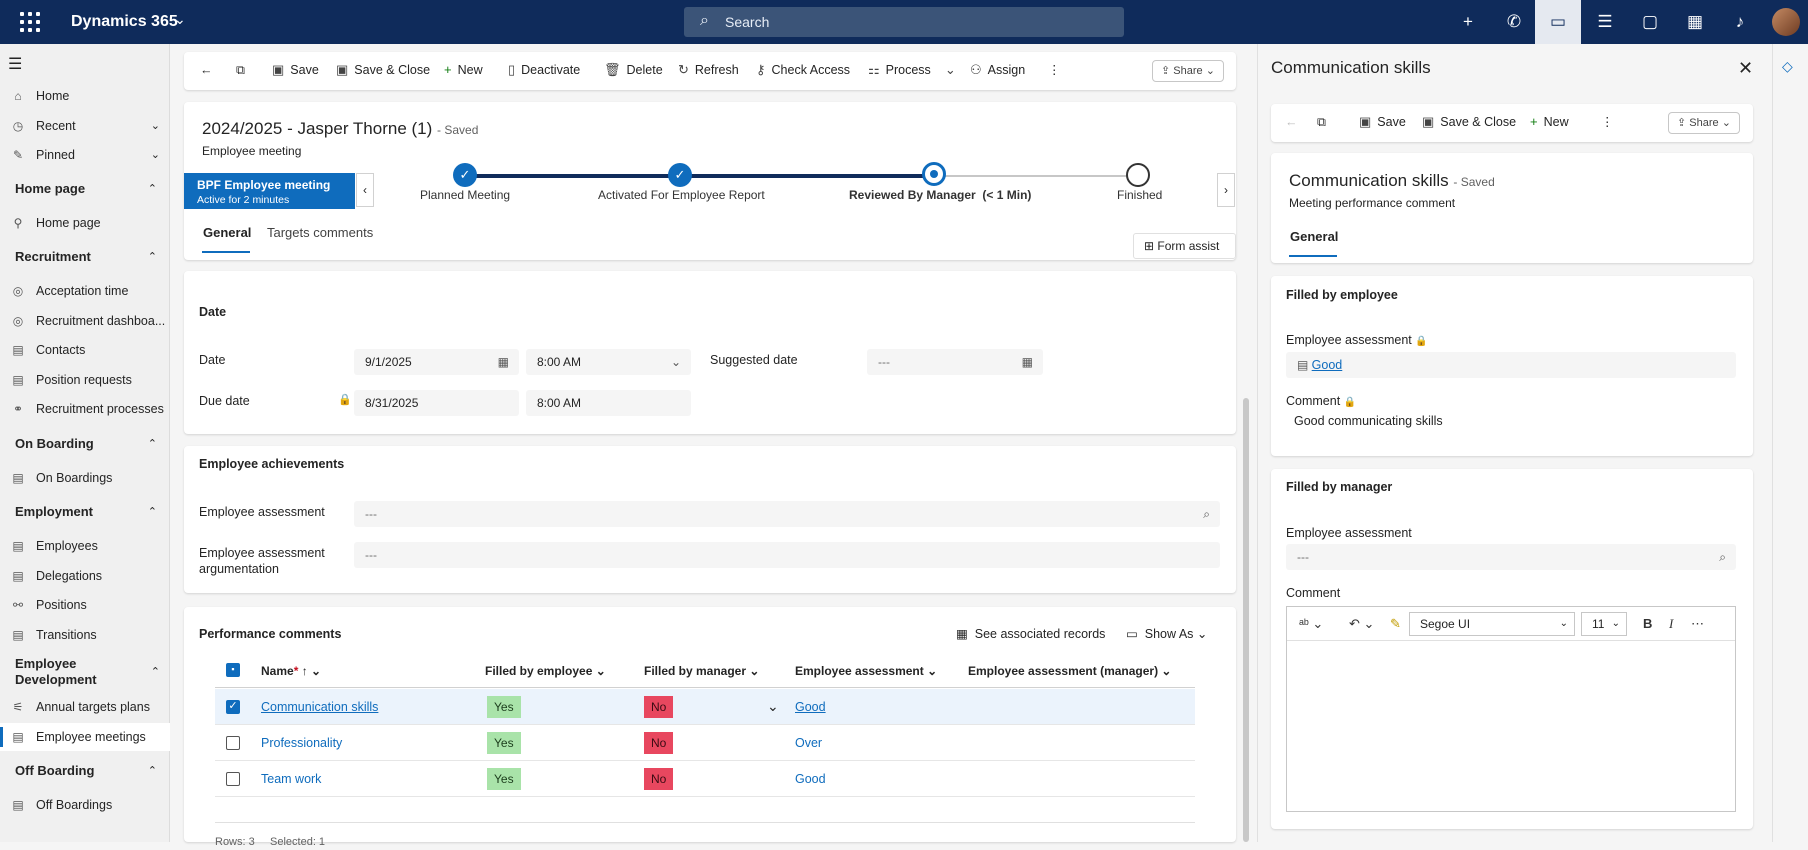  I want to click on panel-share-button: ⇪ Share ⌄, so click(1704, 123).